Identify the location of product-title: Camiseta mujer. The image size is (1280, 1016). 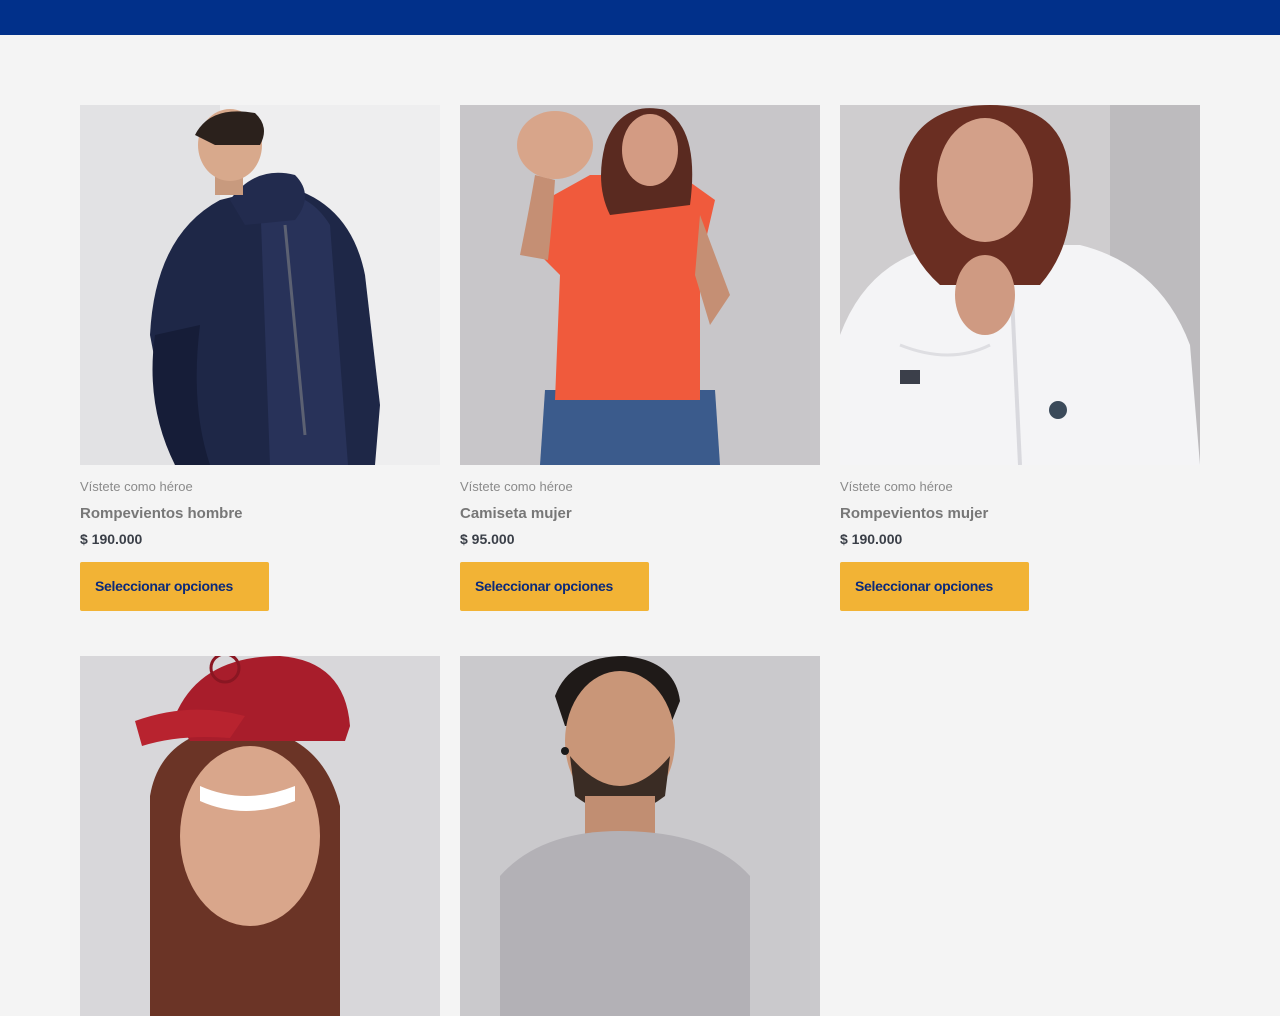
(640, 514).